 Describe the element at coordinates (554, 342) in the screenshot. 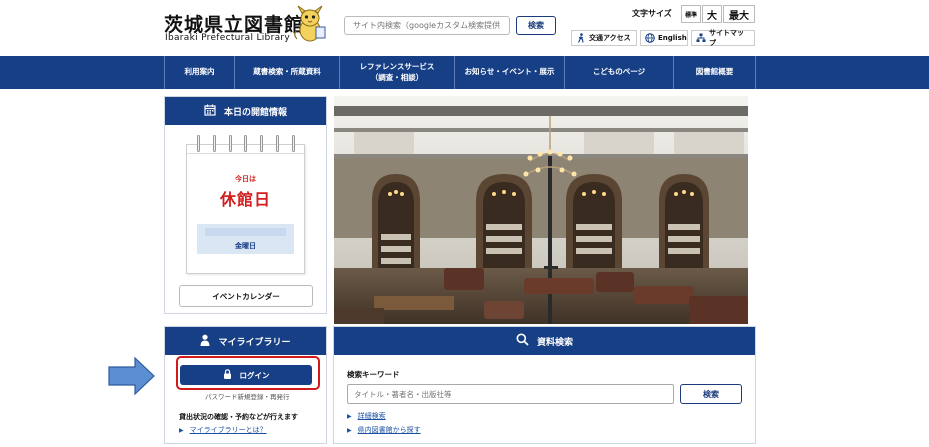

I see `material-search-title: 資料検索` at that location.